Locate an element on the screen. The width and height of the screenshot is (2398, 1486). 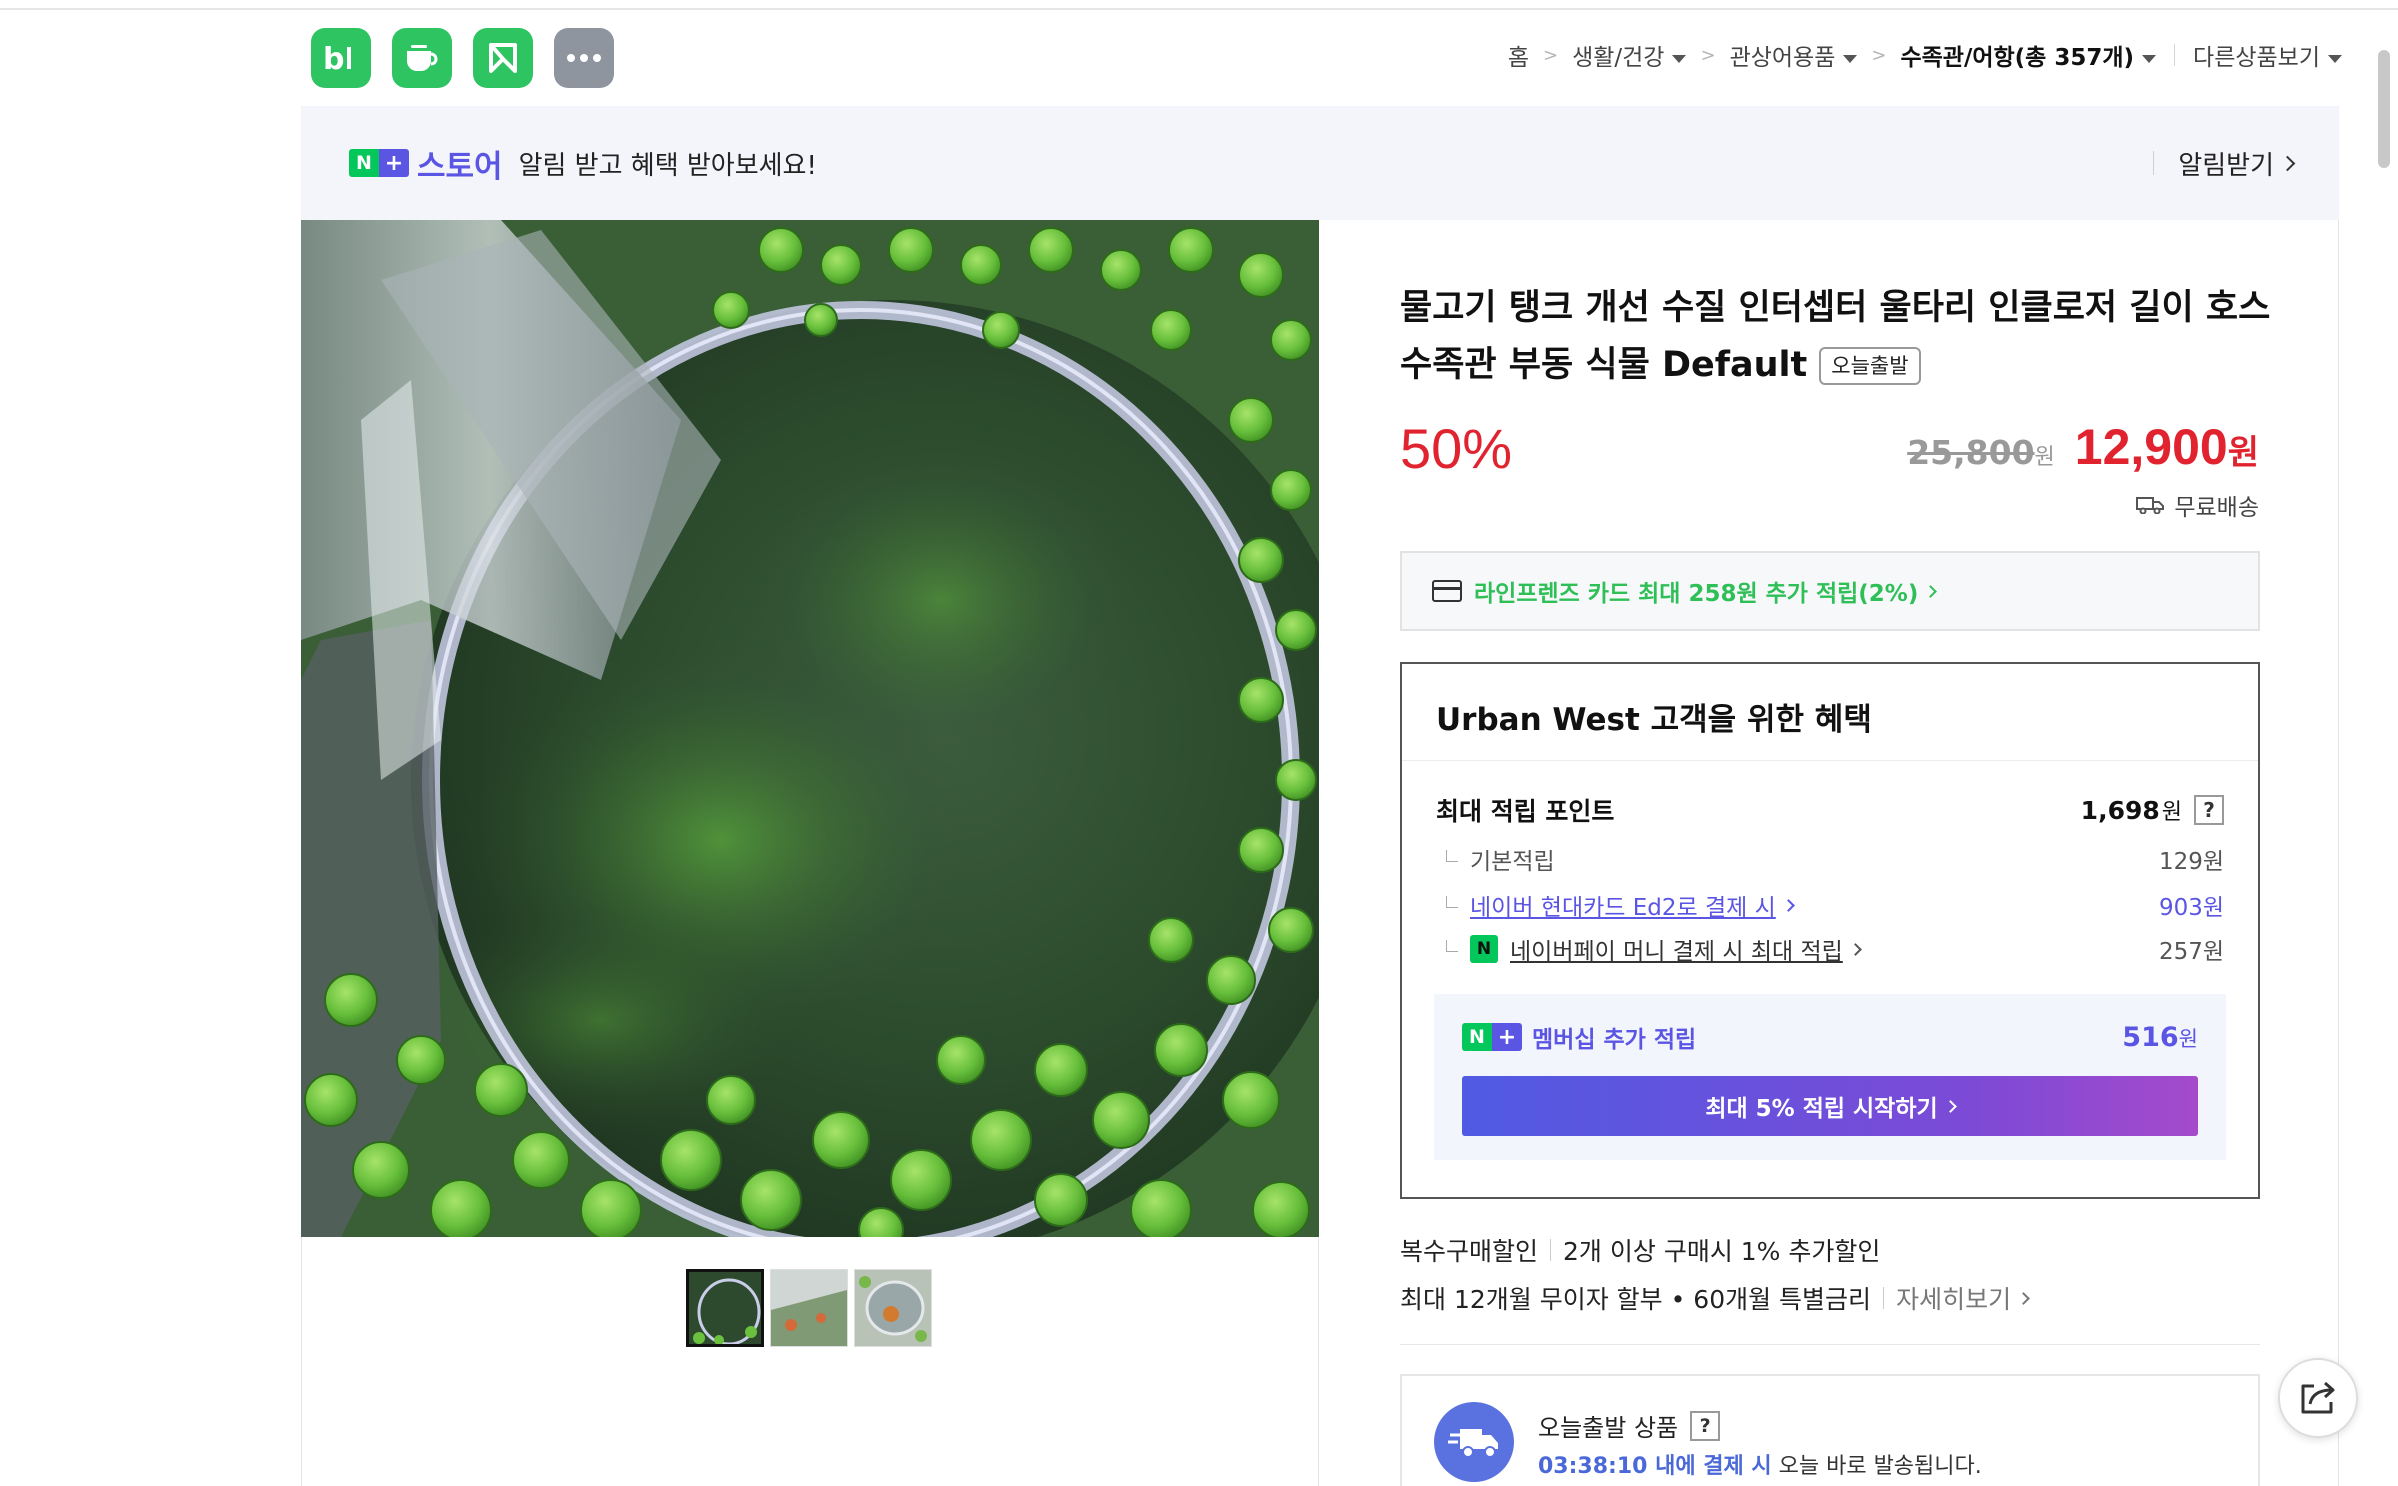
page-scrollbar is located at coordinates (2384, 109).